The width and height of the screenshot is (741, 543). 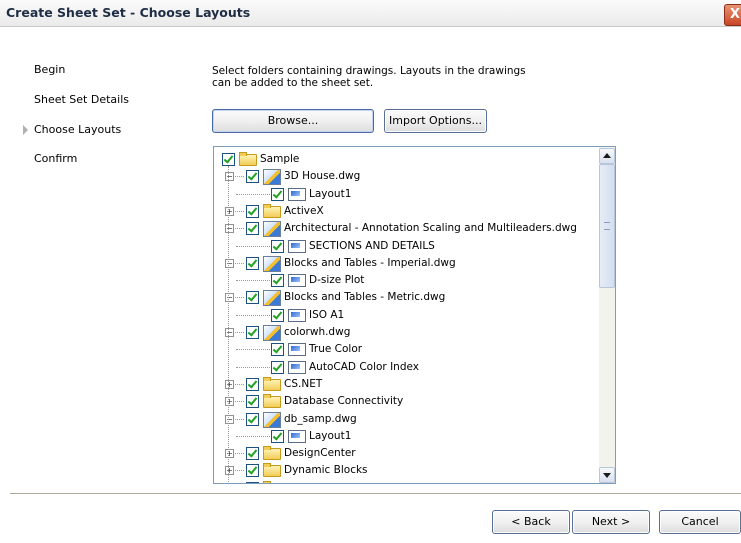 What do you see at coordinates (406, 470) in the screenshot?
I see `tree-node: + Dynamic Blocks` at bounding box center [406, 470].